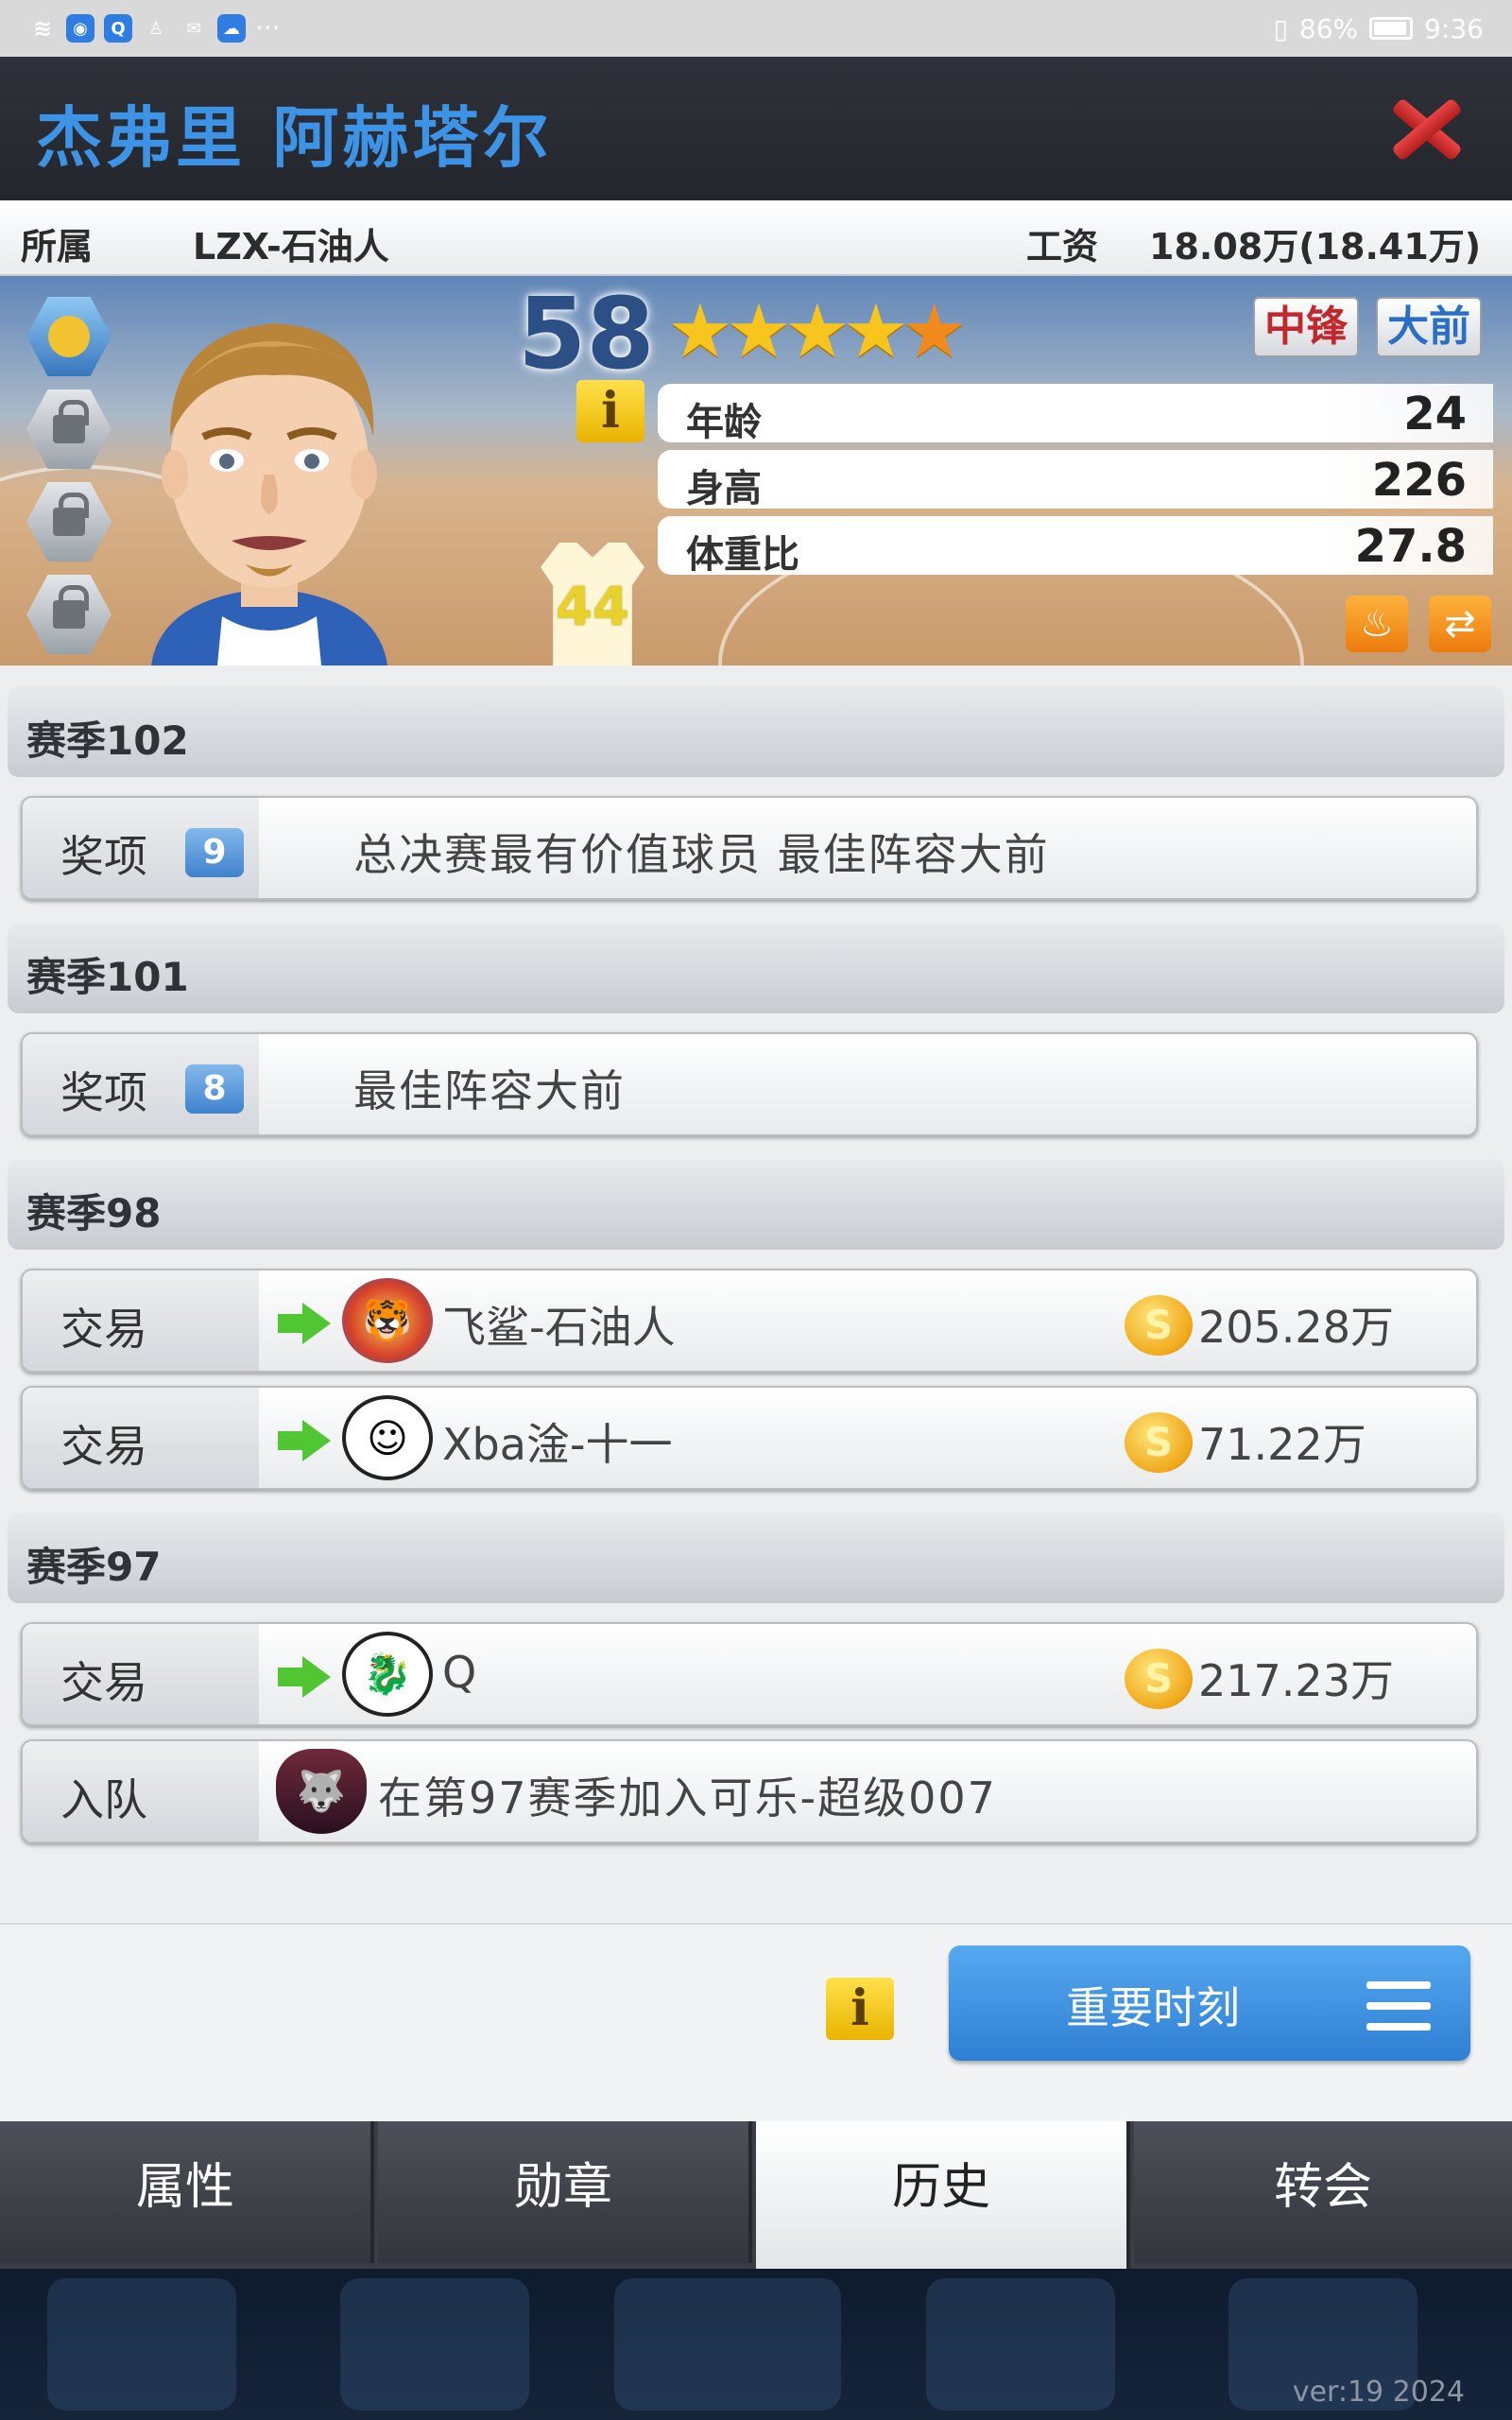 The width and height of the screenshot is (1512, 2420). I want to click on season-title: 赛季102, so click(107, 740).